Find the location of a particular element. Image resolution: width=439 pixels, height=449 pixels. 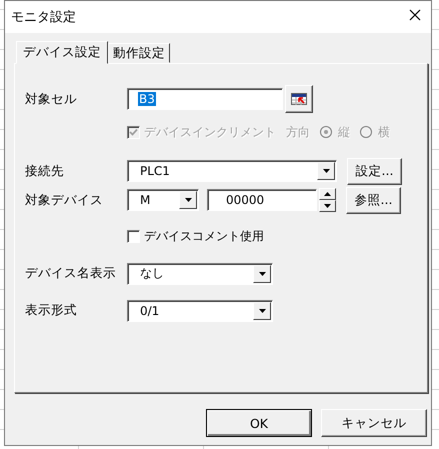

dropdown: 0/1 is located at coordinates (200, 311).